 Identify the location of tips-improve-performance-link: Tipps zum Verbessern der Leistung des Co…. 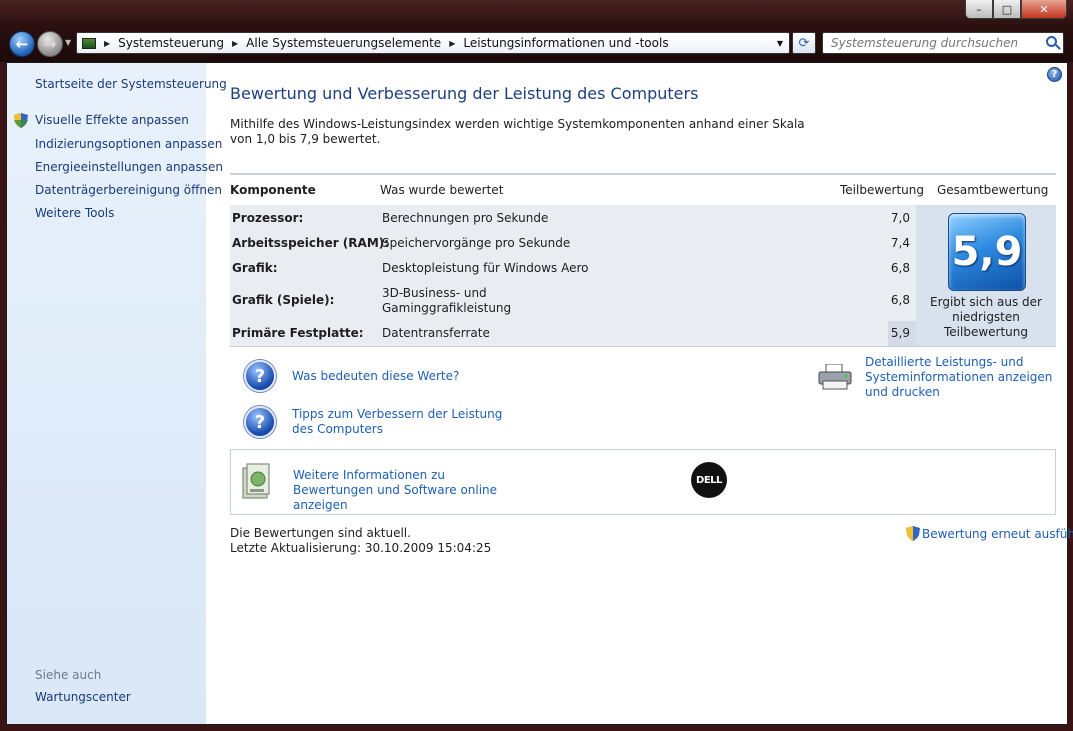
(402, 422).